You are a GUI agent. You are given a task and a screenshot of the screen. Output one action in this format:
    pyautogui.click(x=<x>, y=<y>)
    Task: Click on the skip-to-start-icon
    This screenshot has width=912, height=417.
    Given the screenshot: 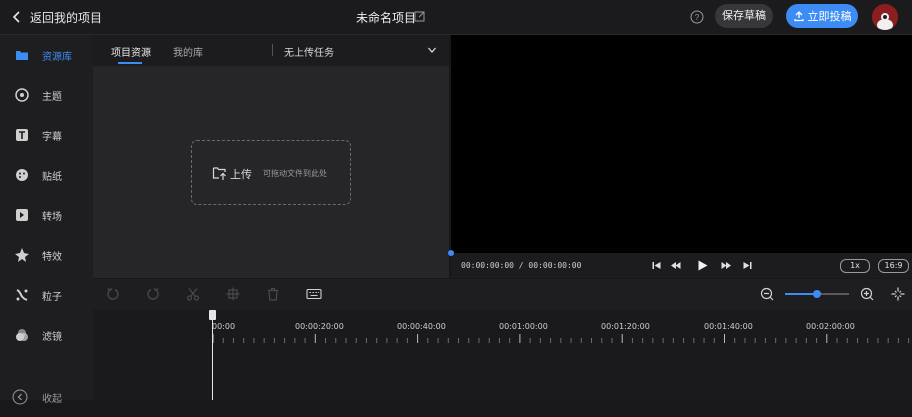 What is the action you would take?
    pyautogui.click(x=656, y=265)
    